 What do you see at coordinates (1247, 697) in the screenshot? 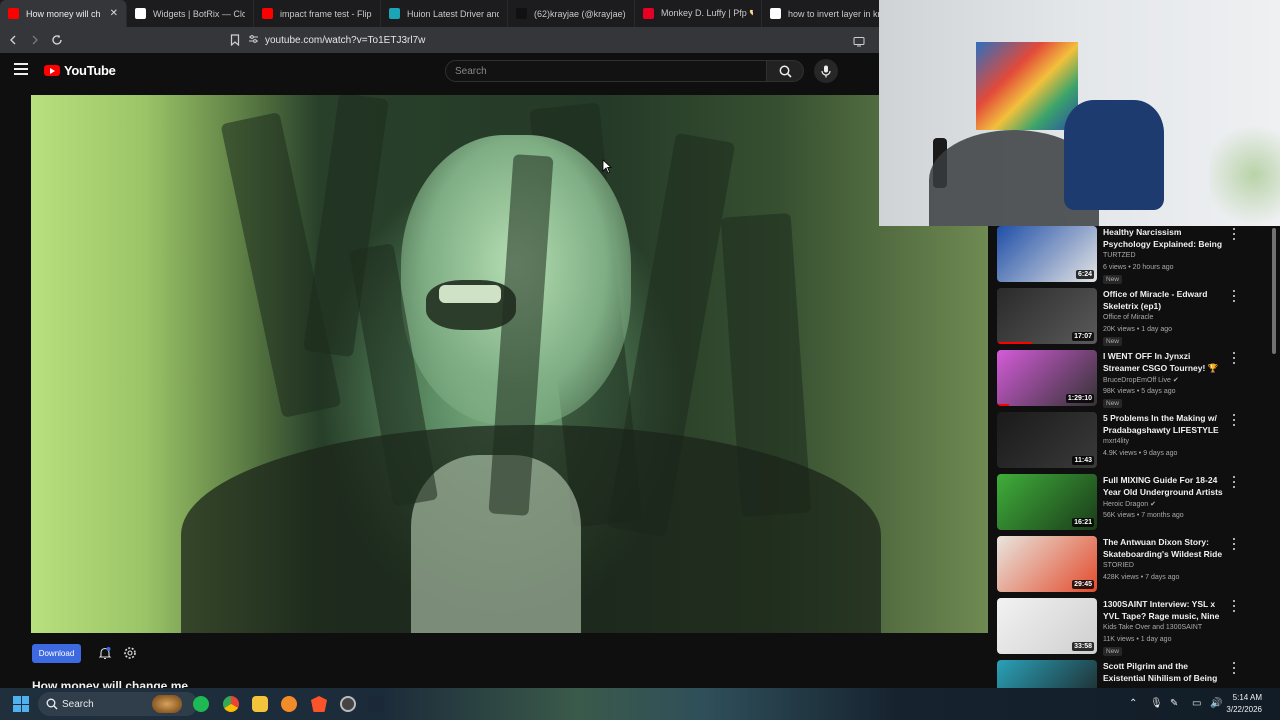
I see `clock-time: 5:14 AM` at bounding box center [1247, 697].